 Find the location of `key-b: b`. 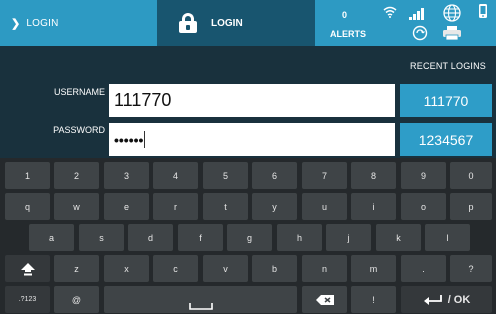

key-b: b is located at coordinates (274, 268).